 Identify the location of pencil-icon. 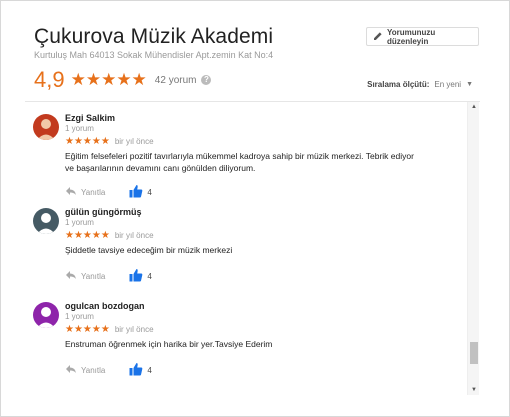
(378, 37).